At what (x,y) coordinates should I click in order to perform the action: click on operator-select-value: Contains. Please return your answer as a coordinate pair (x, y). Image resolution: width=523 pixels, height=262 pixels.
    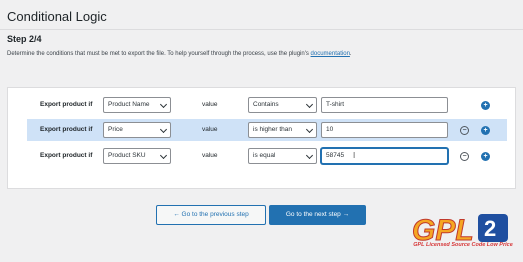
    Looking at the image, I should click on (266, 104).